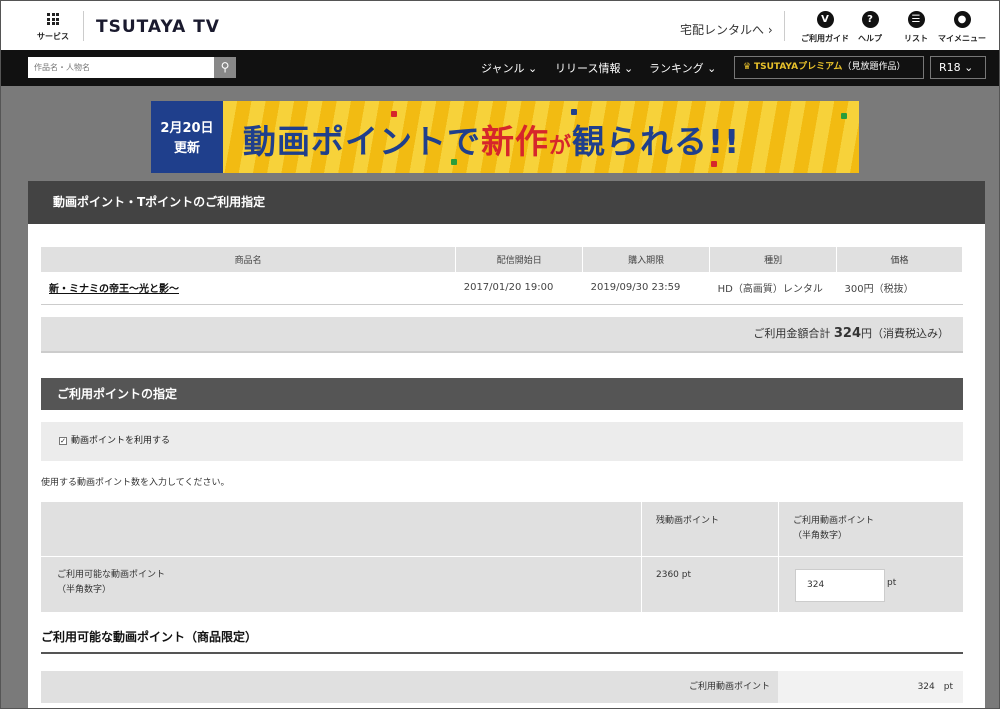 This screenshot has height=709, width=1000. Describe the element at coordinates (825, 19) in the screenshot. I see `guide-v-icon: V` at that location.